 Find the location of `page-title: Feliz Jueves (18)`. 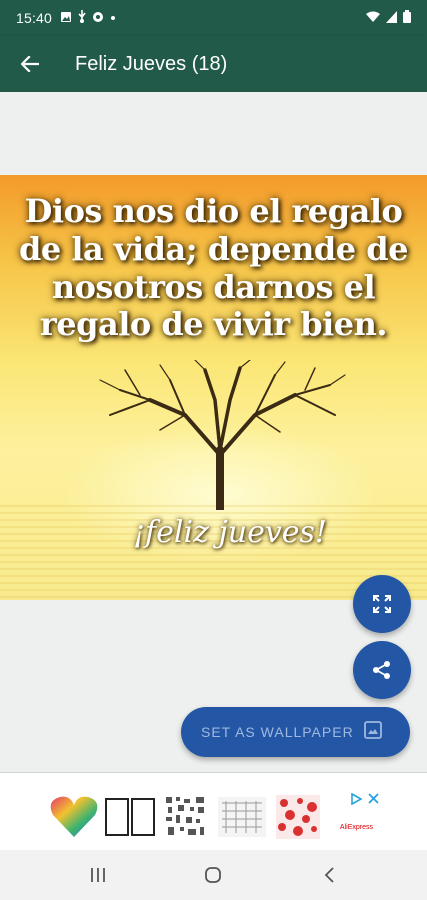

page-title: Feliz Jueves (18) is located at coordinates (151, 63).